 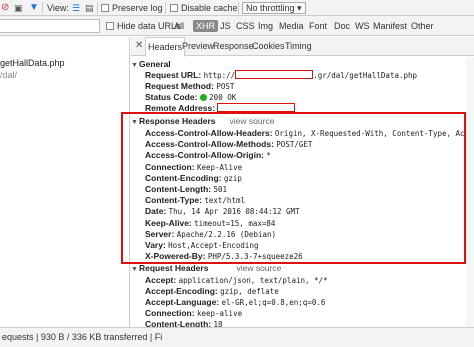 What do you see at coordinates (422, 26) in the screenshot?
I see `type-other: Other` at bounding box center [422, 26].